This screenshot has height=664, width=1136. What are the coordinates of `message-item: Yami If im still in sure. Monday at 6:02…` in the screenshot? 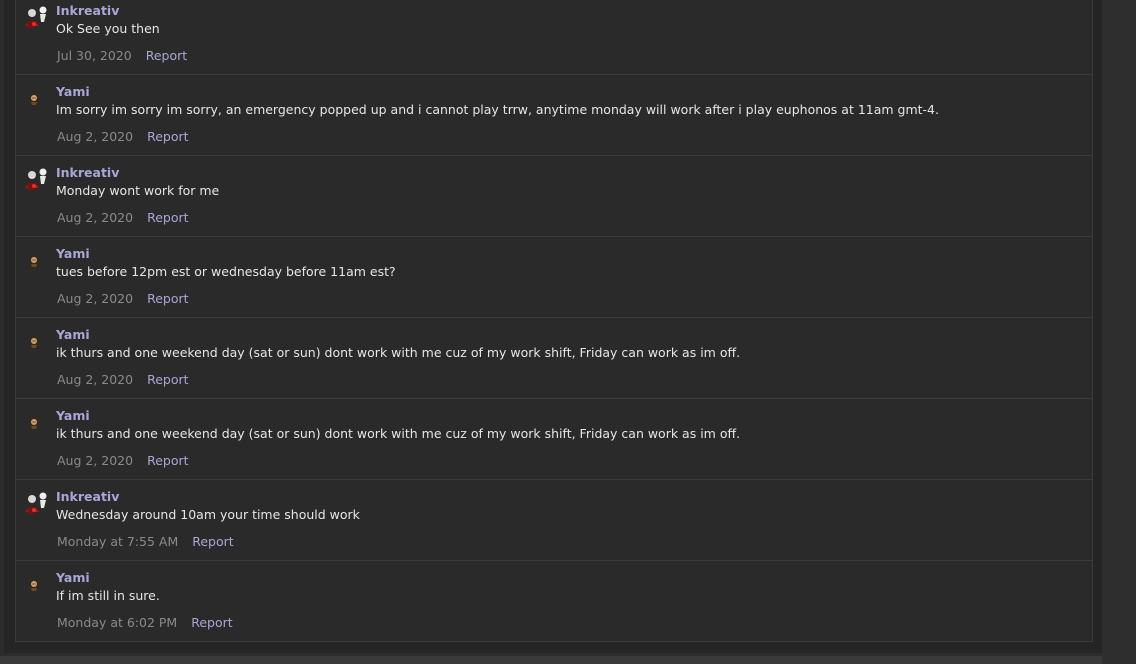 It's located at (554, 601).